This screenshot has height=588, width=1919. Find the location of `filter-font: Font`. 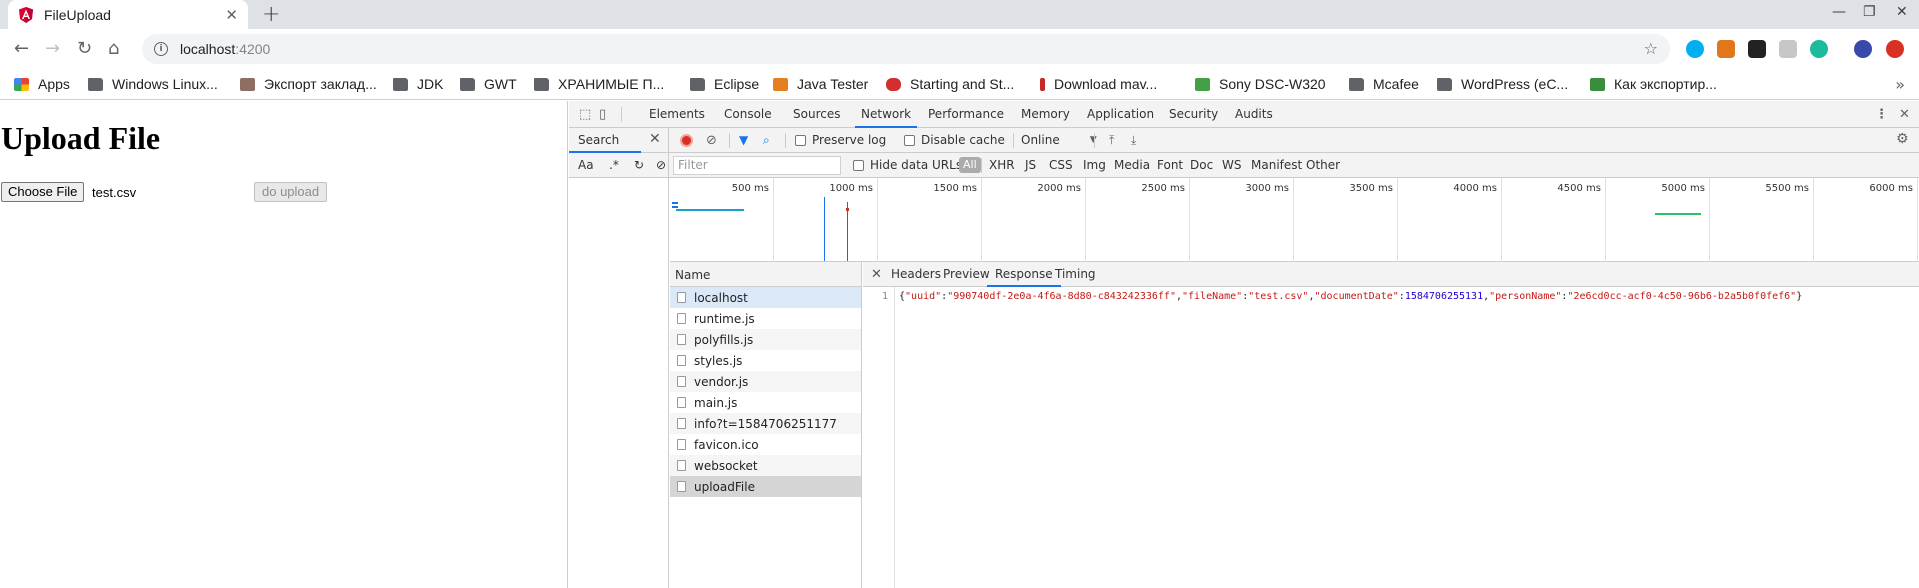

filter-font: Font is located at coordinates (1170, 165).